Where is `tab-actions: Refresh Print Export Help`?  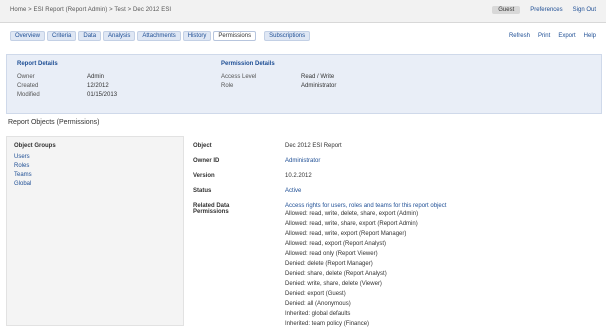
tab-actions: Refresh Print Export Help is located at coordinates (552, 36).